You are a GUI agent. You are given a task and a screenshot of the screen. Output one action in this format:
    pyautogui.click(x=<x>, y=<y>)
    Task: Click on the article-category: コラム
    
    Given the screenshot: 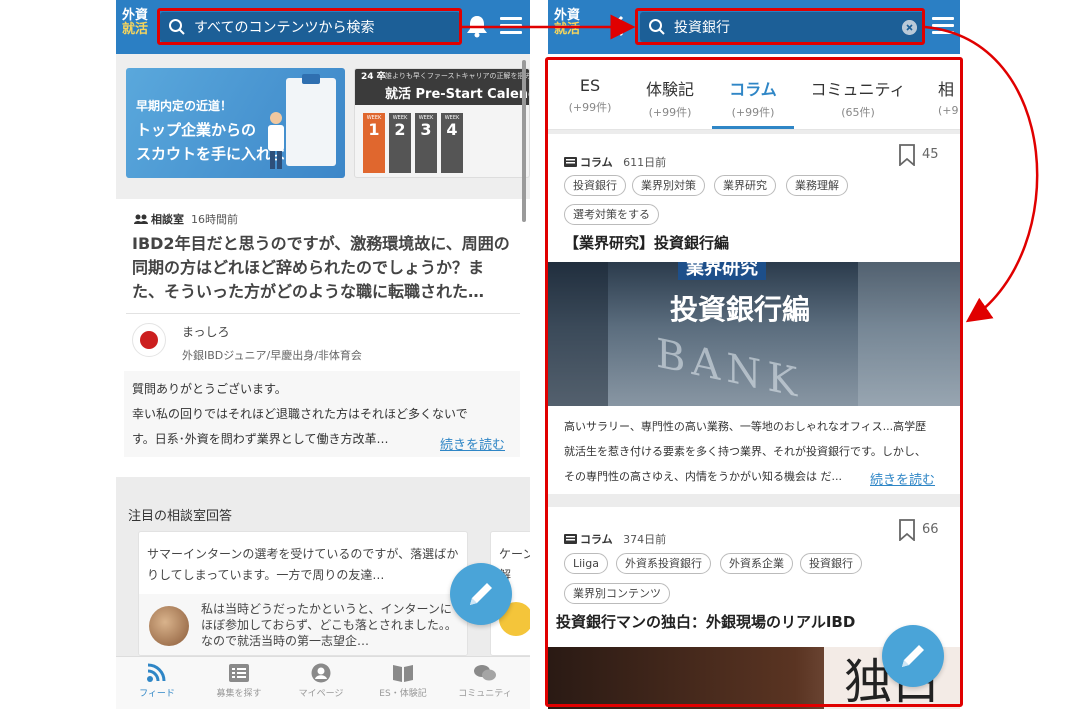 What is the action you would take?
    pyautogui.click(x=596, y=539)
    